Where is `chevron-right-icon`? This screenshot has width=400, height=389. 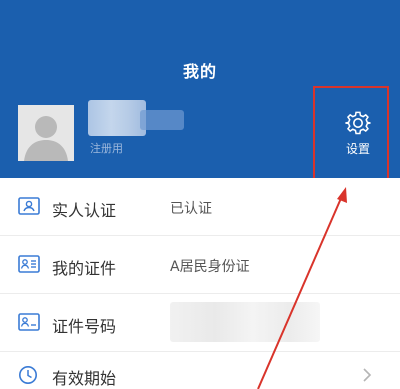
chevron-right-icon is located at coordinates (367, 375).